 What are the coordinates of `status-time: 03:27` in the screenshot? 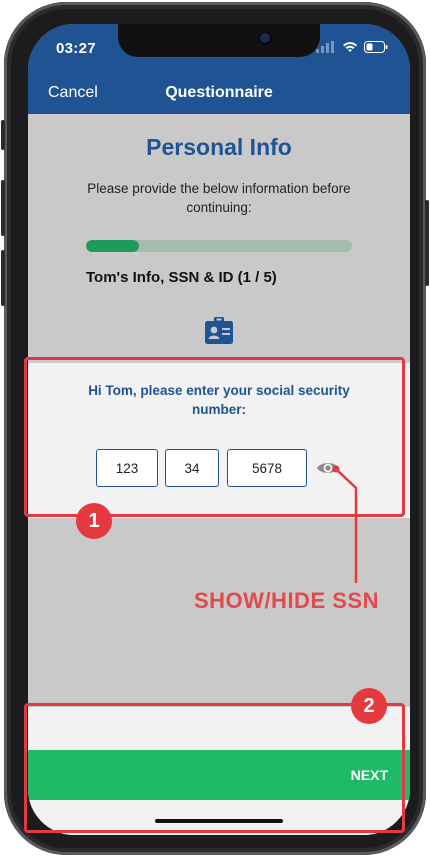 It's located at (76, 48).